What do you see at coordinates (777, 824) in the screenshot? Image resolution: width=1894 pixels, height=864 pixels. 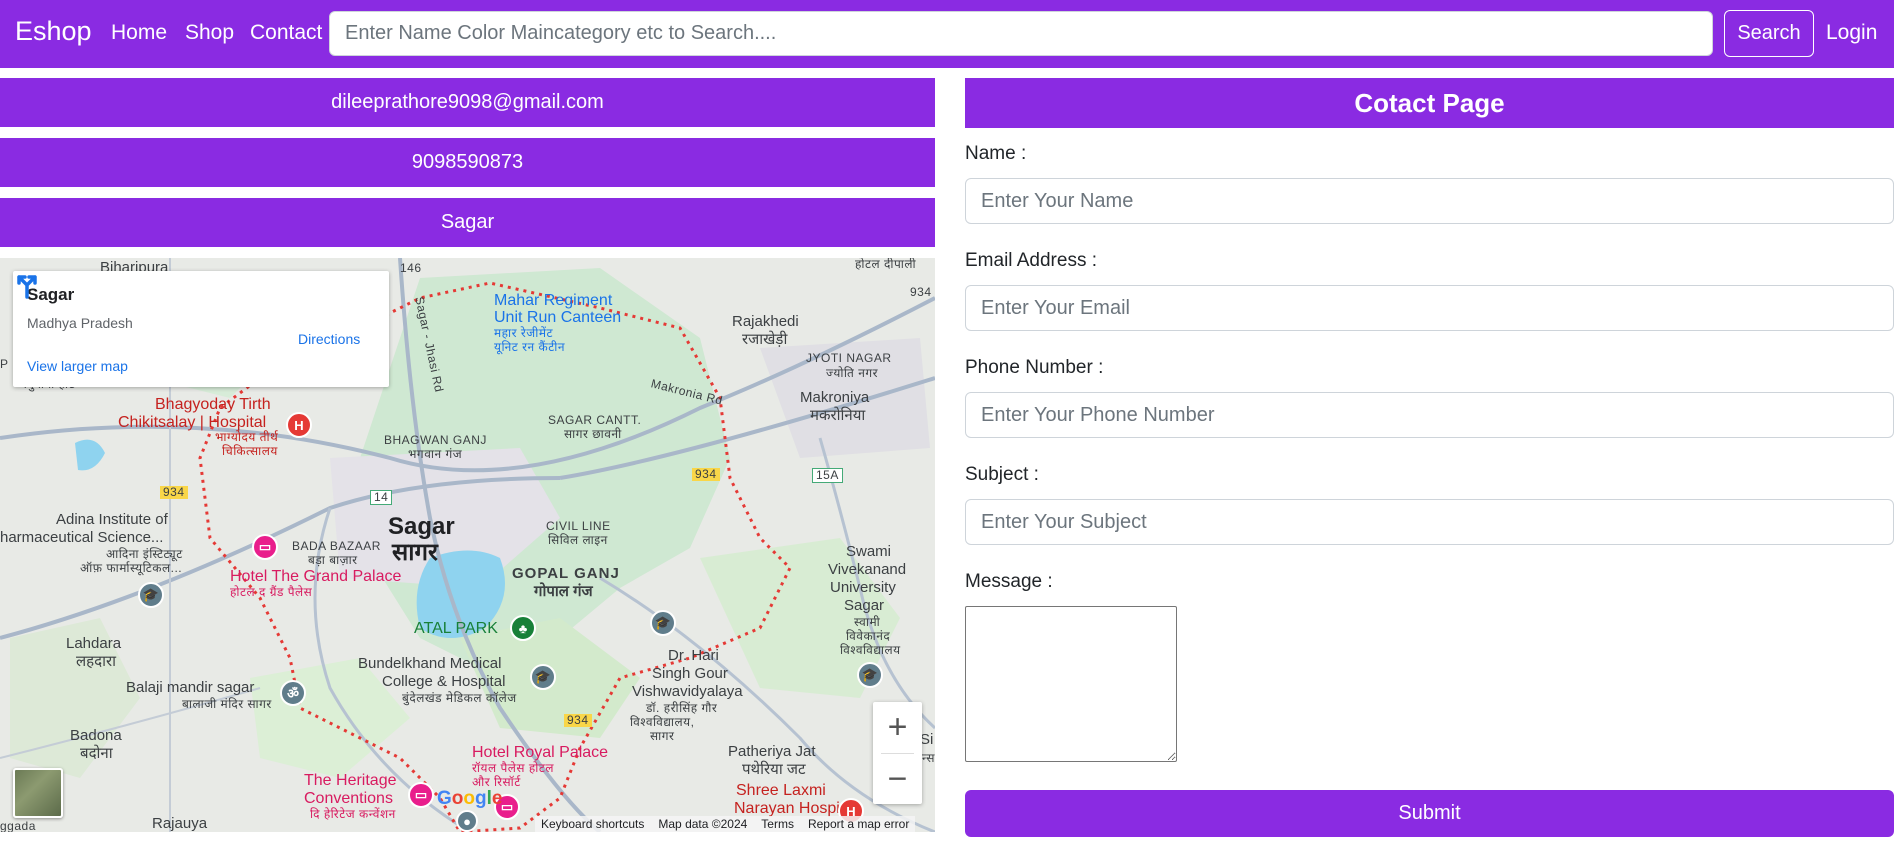 I see `terms-link: Terms` at bounding box center [777, 824].